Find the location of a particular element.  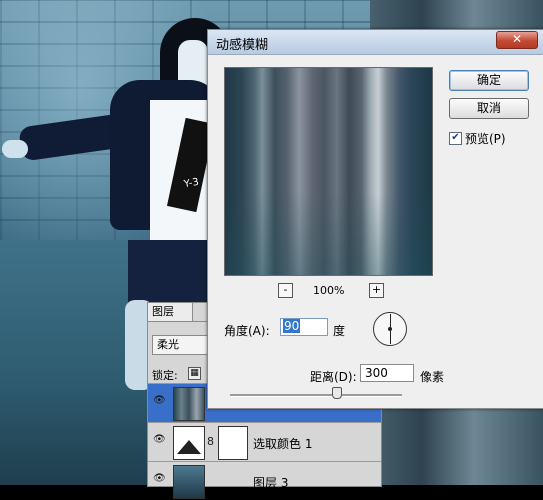

zoom-level: 100% is located at coordinates (329, 290).